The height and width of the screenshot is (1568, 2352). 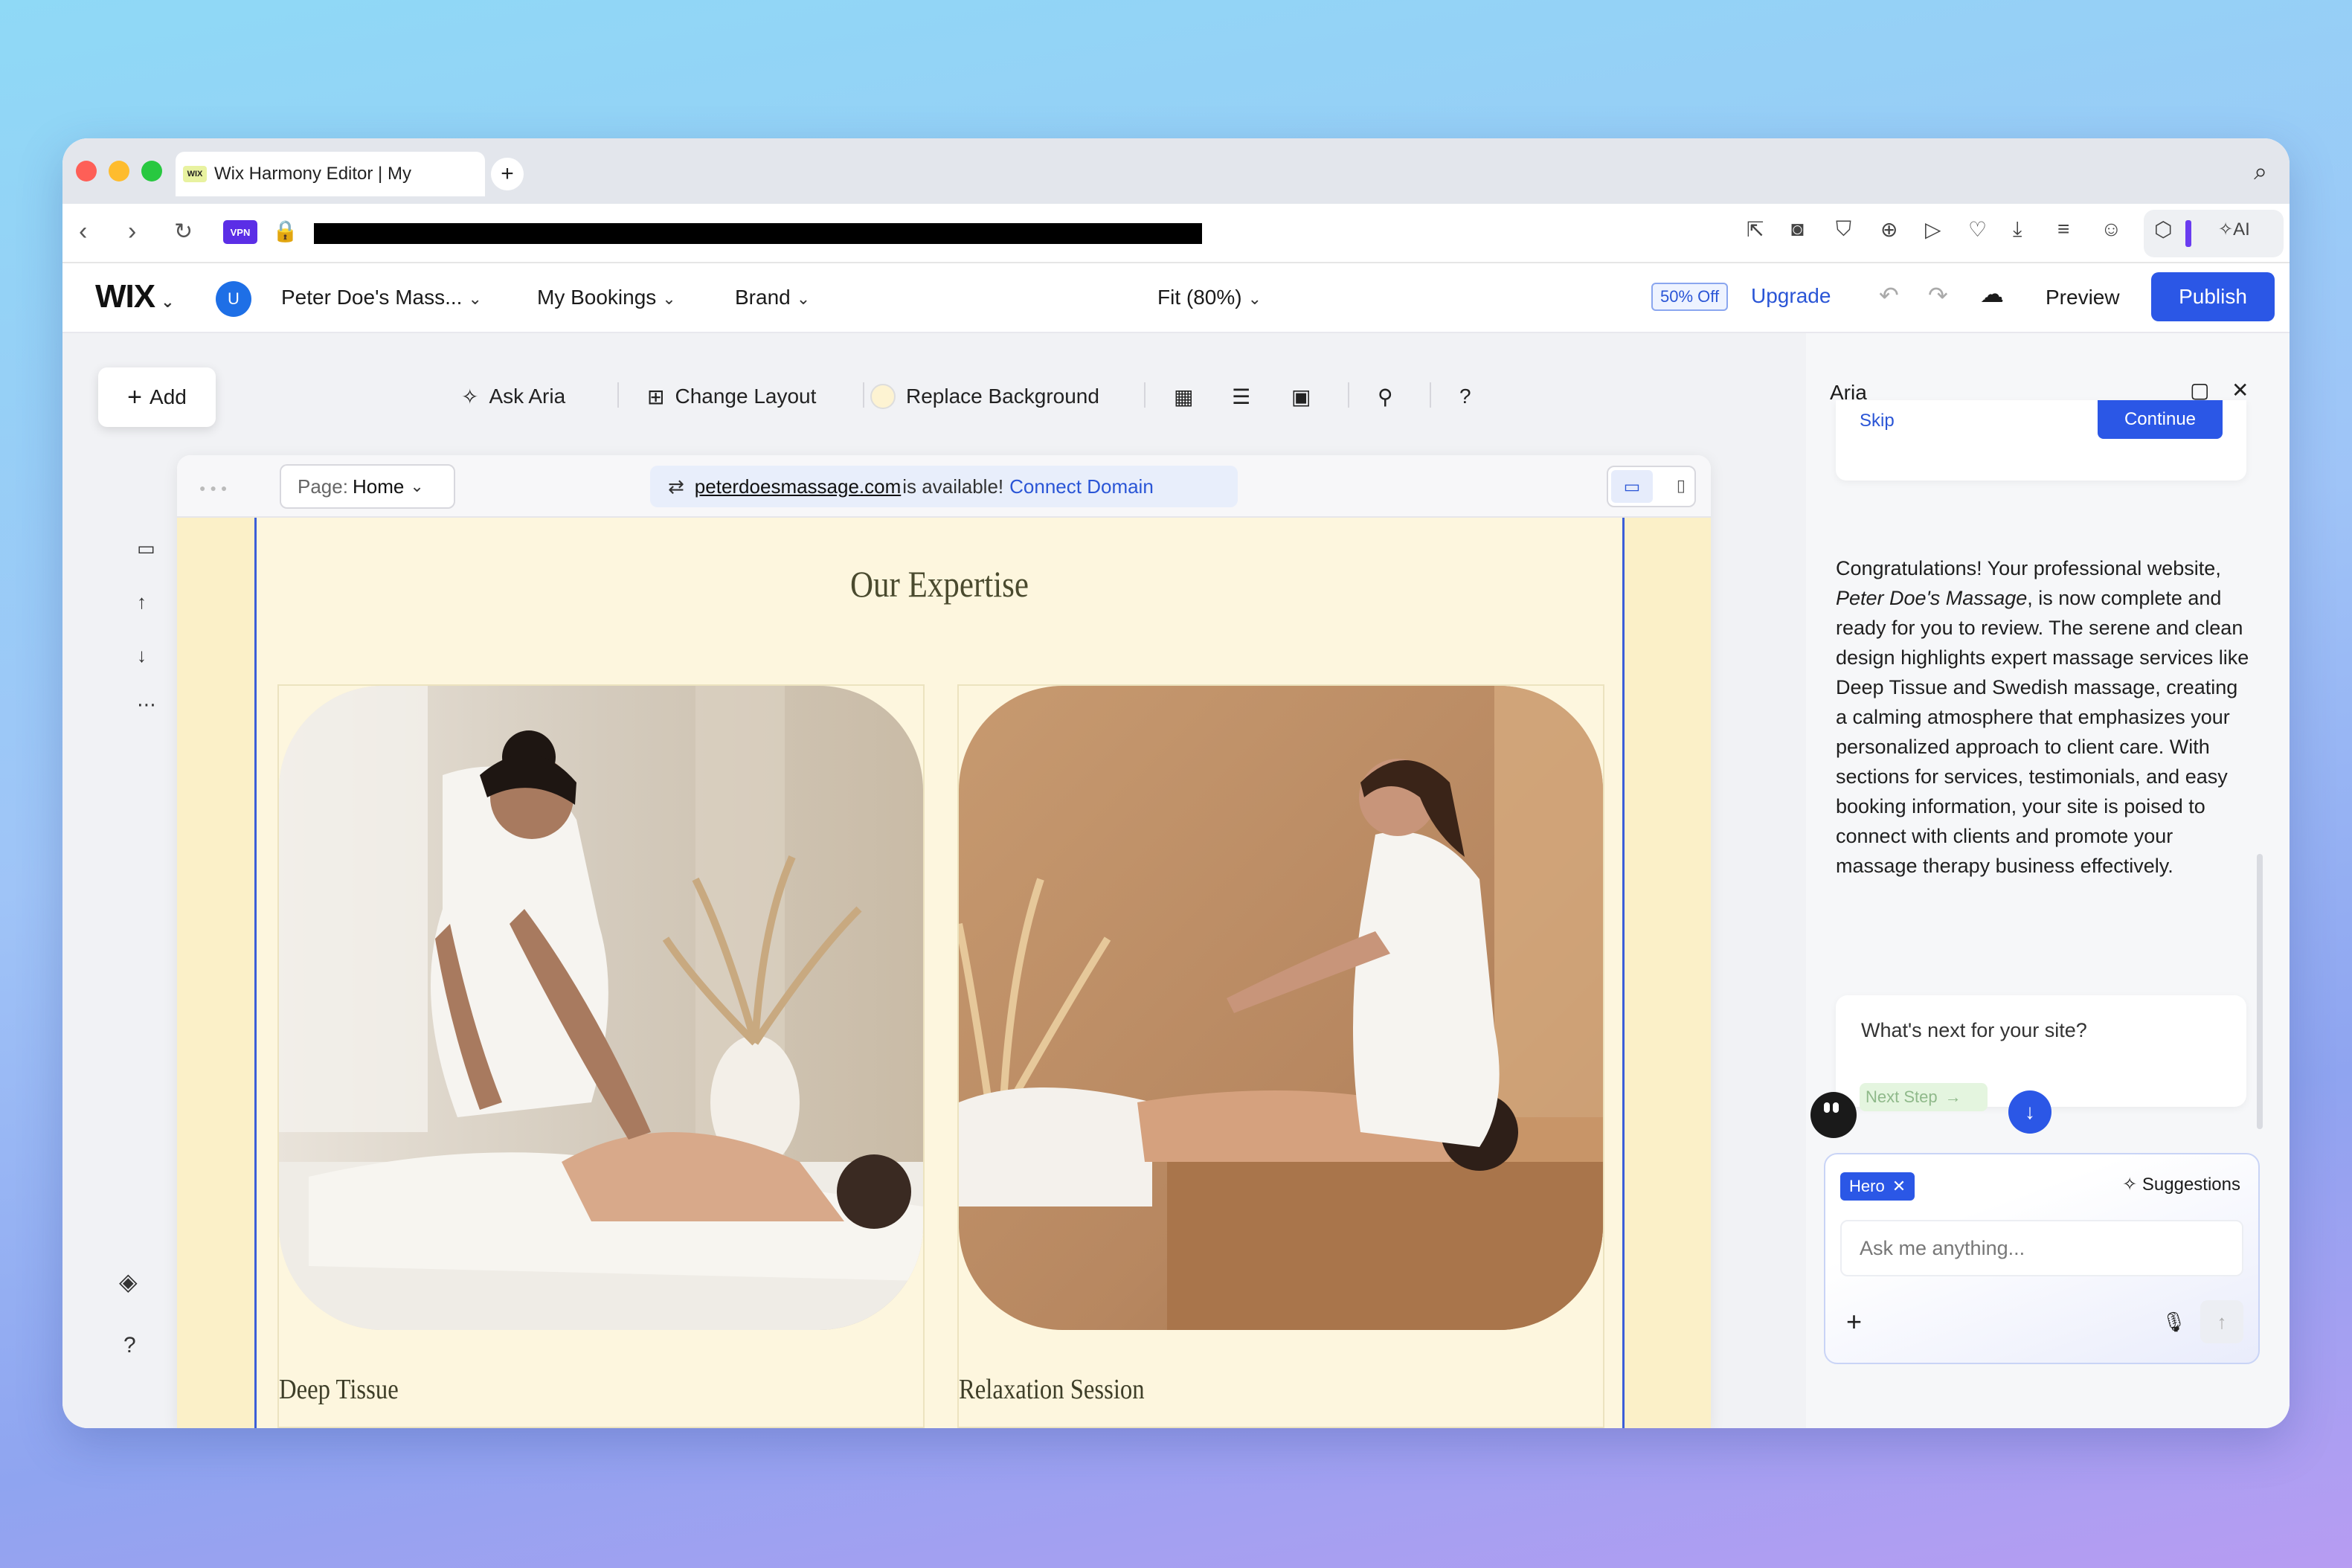 I want to click on publish-button: Publish, so click(x=2213, y=296).